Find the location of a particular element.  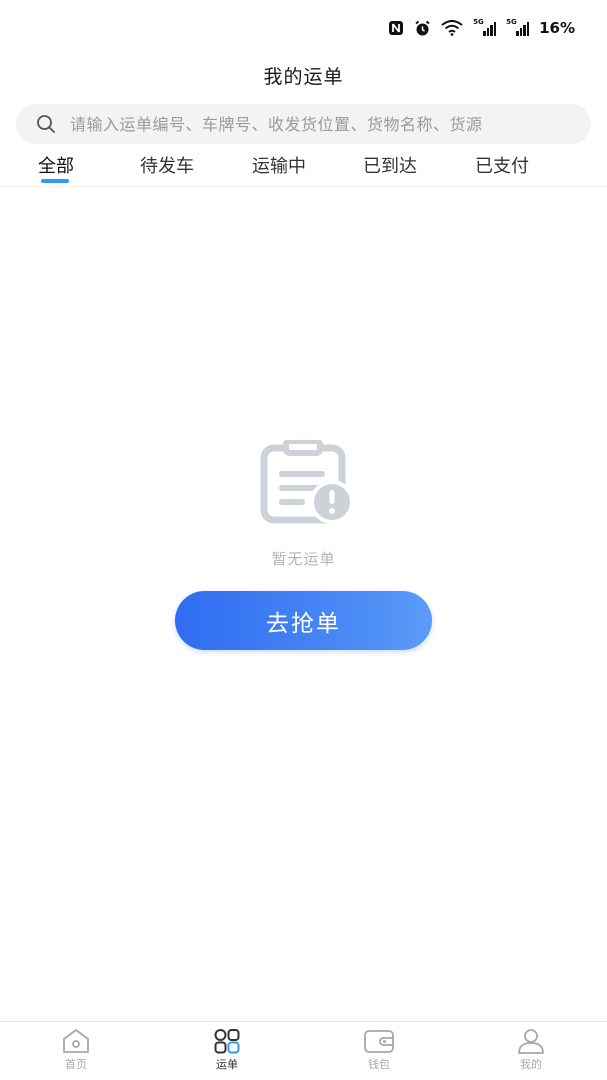

search-bar is located at coordinates (303, 124).